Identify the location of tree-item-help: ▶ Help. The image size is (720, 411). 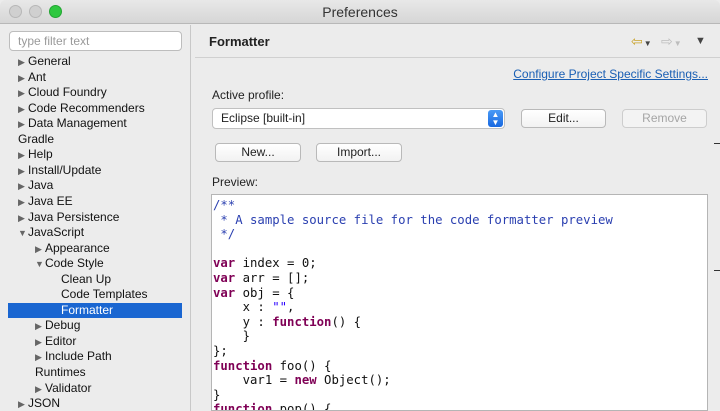
(35, 155).